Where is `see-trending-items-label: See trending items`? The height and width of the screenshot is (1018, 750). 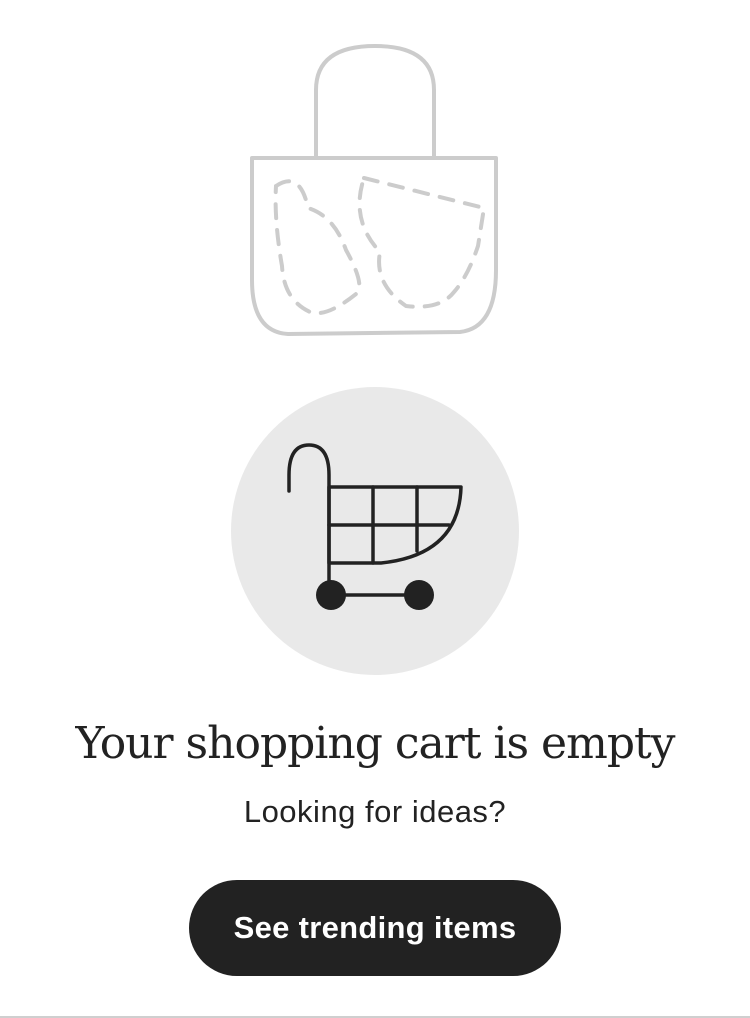 see-trending-items-label: See trending items is located at coordinates (375, 927).